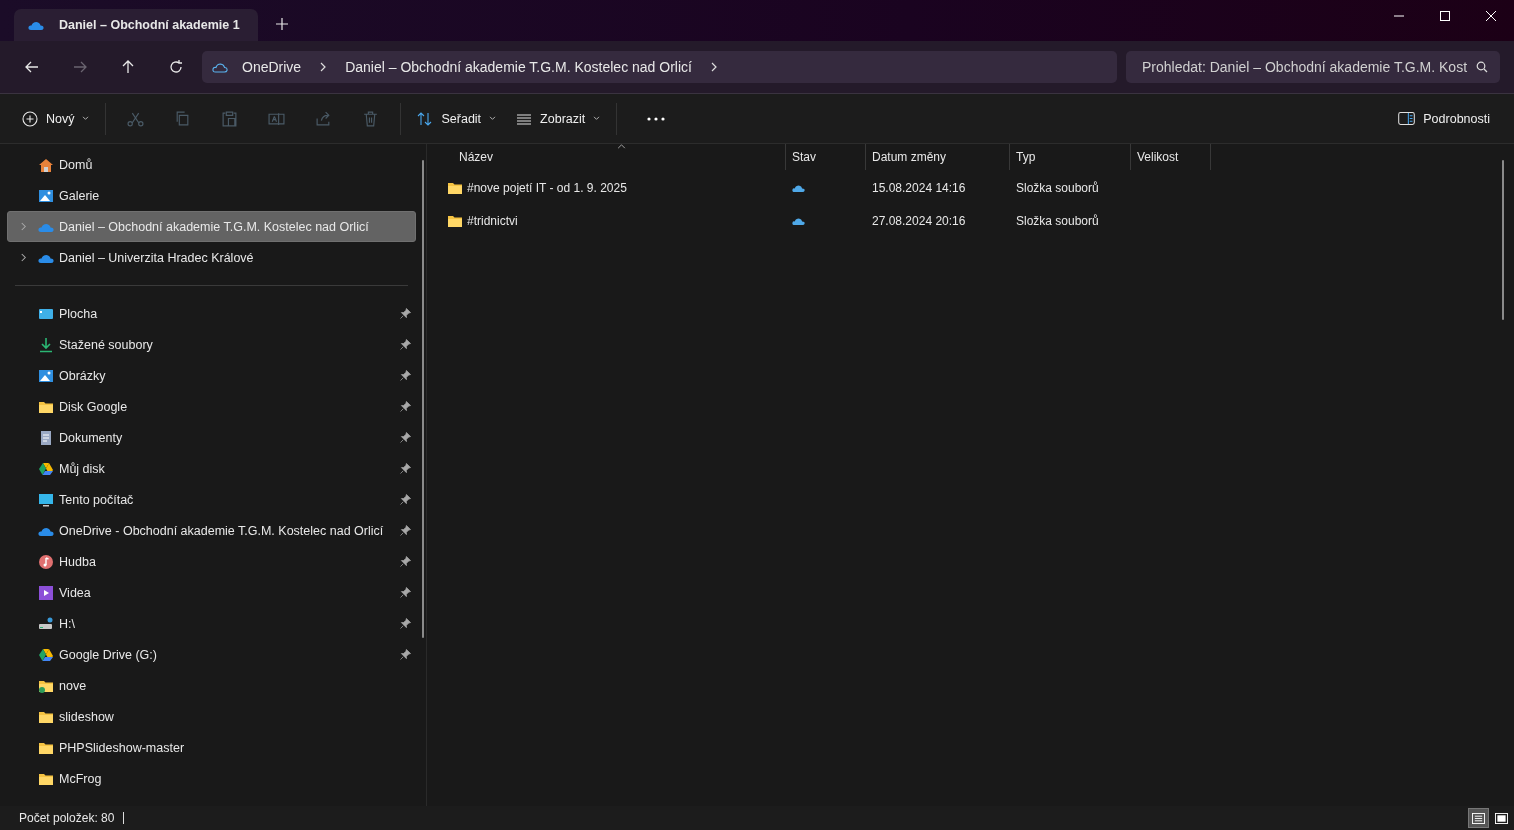 This screenshot has width=1514, height=830. Describe the element at coordinates (973, 220) in the screenshot. I see `file-row: #tridnictvi 27.08.2024 20:16 Složka souborů` at that location.